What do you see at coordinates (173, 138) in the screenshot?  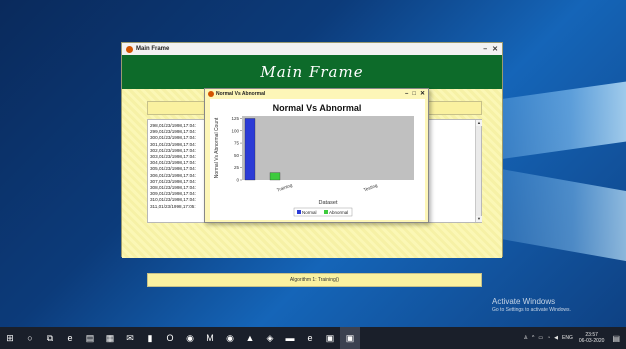 I see `log-line: 300,01/23/1998,17:04:` at bounding box center [173, 138].